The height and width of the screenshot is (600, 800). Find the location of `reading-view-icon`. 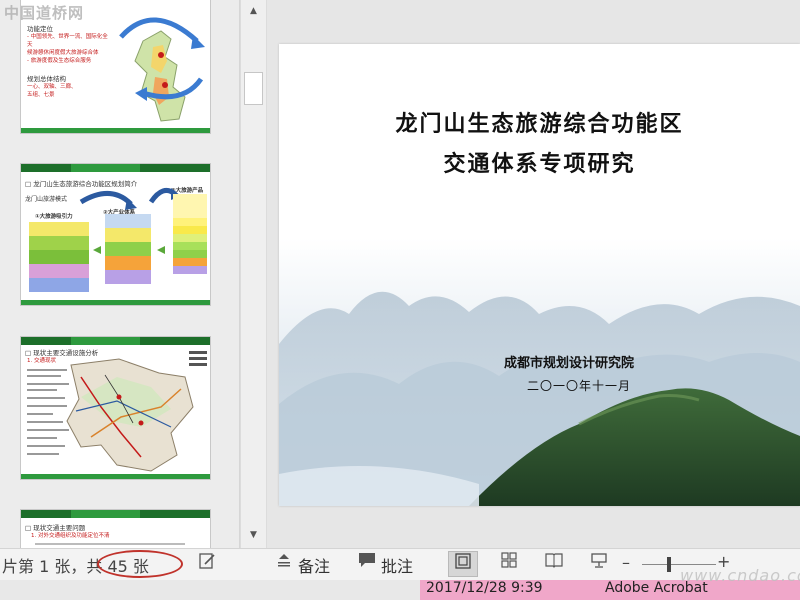

reading-view-icon is located at coordinates (554, 564).